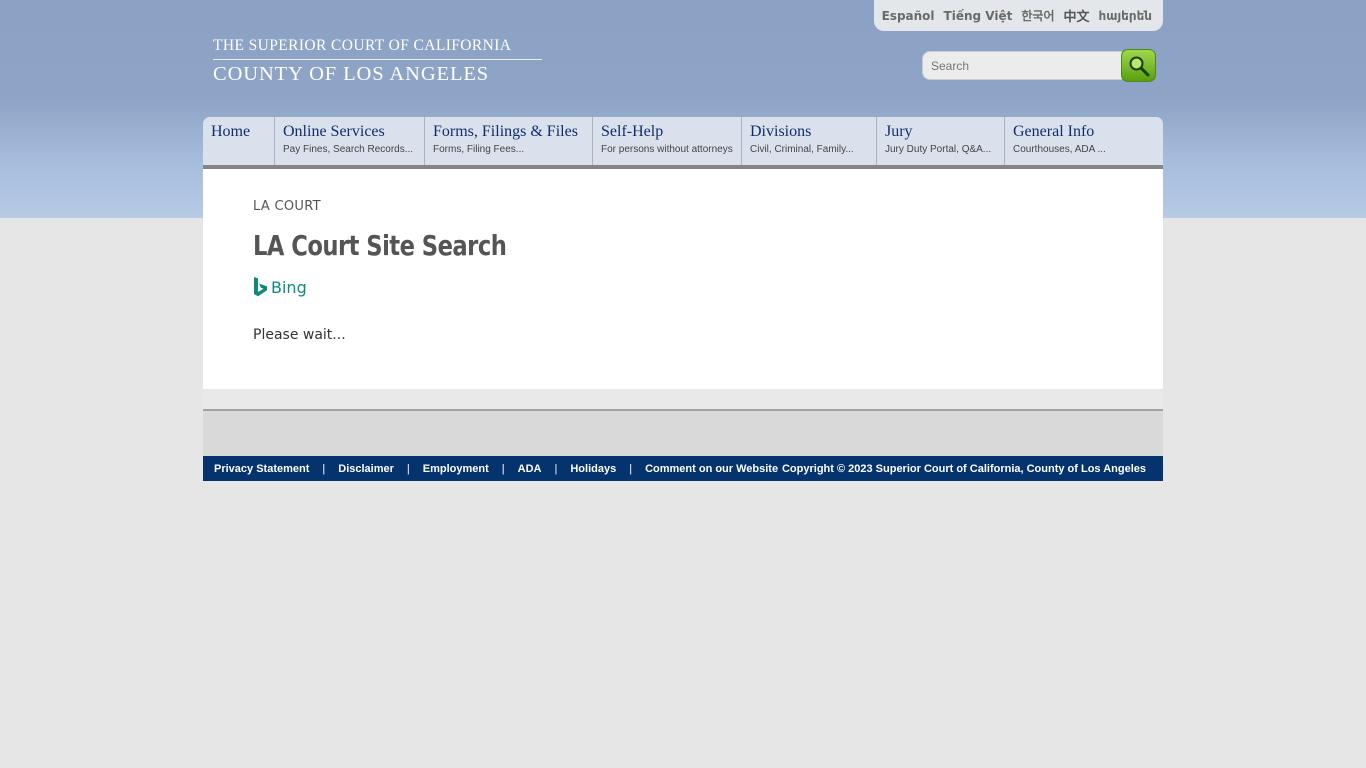 This screenshot has width=1366, height=768. What do you see at coordinates (362, 45) in the screenshot?
I see `logo-line-1: THE SUPERIOR COURT OF CALIFORNIA` at bounding box center [362, 45].